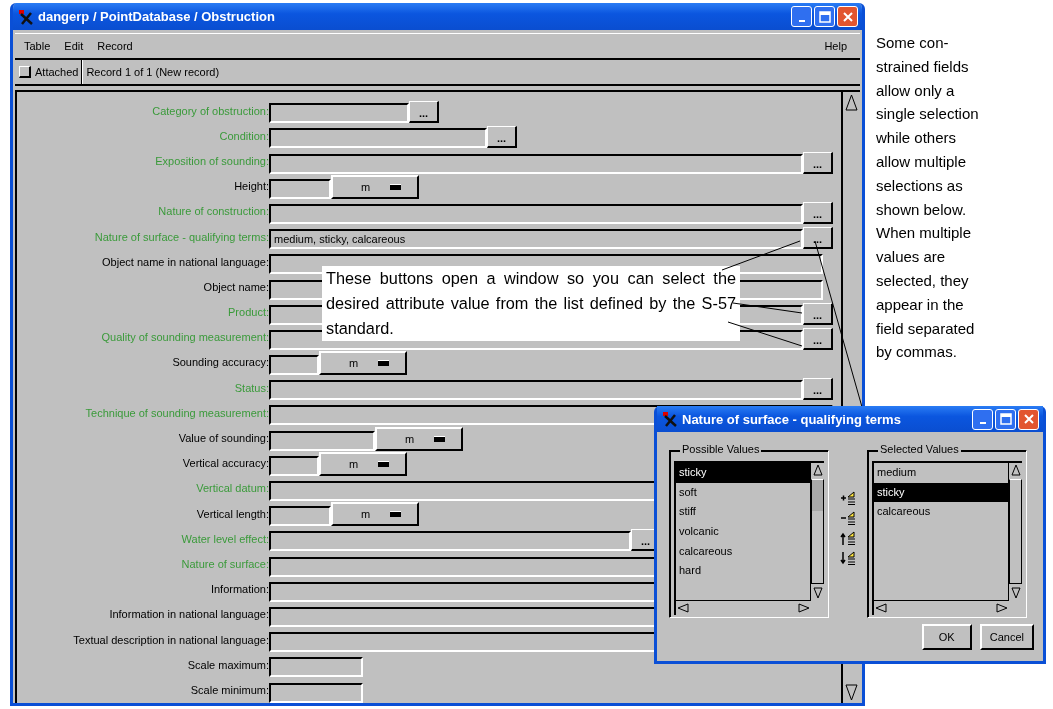 This screenshot has width=1053, height=709. What do you see at coordinates (181, 236) in the screenshot?
I see `field-label: Nature of surface - qualifying terms:` at bounding box center [181, 236].